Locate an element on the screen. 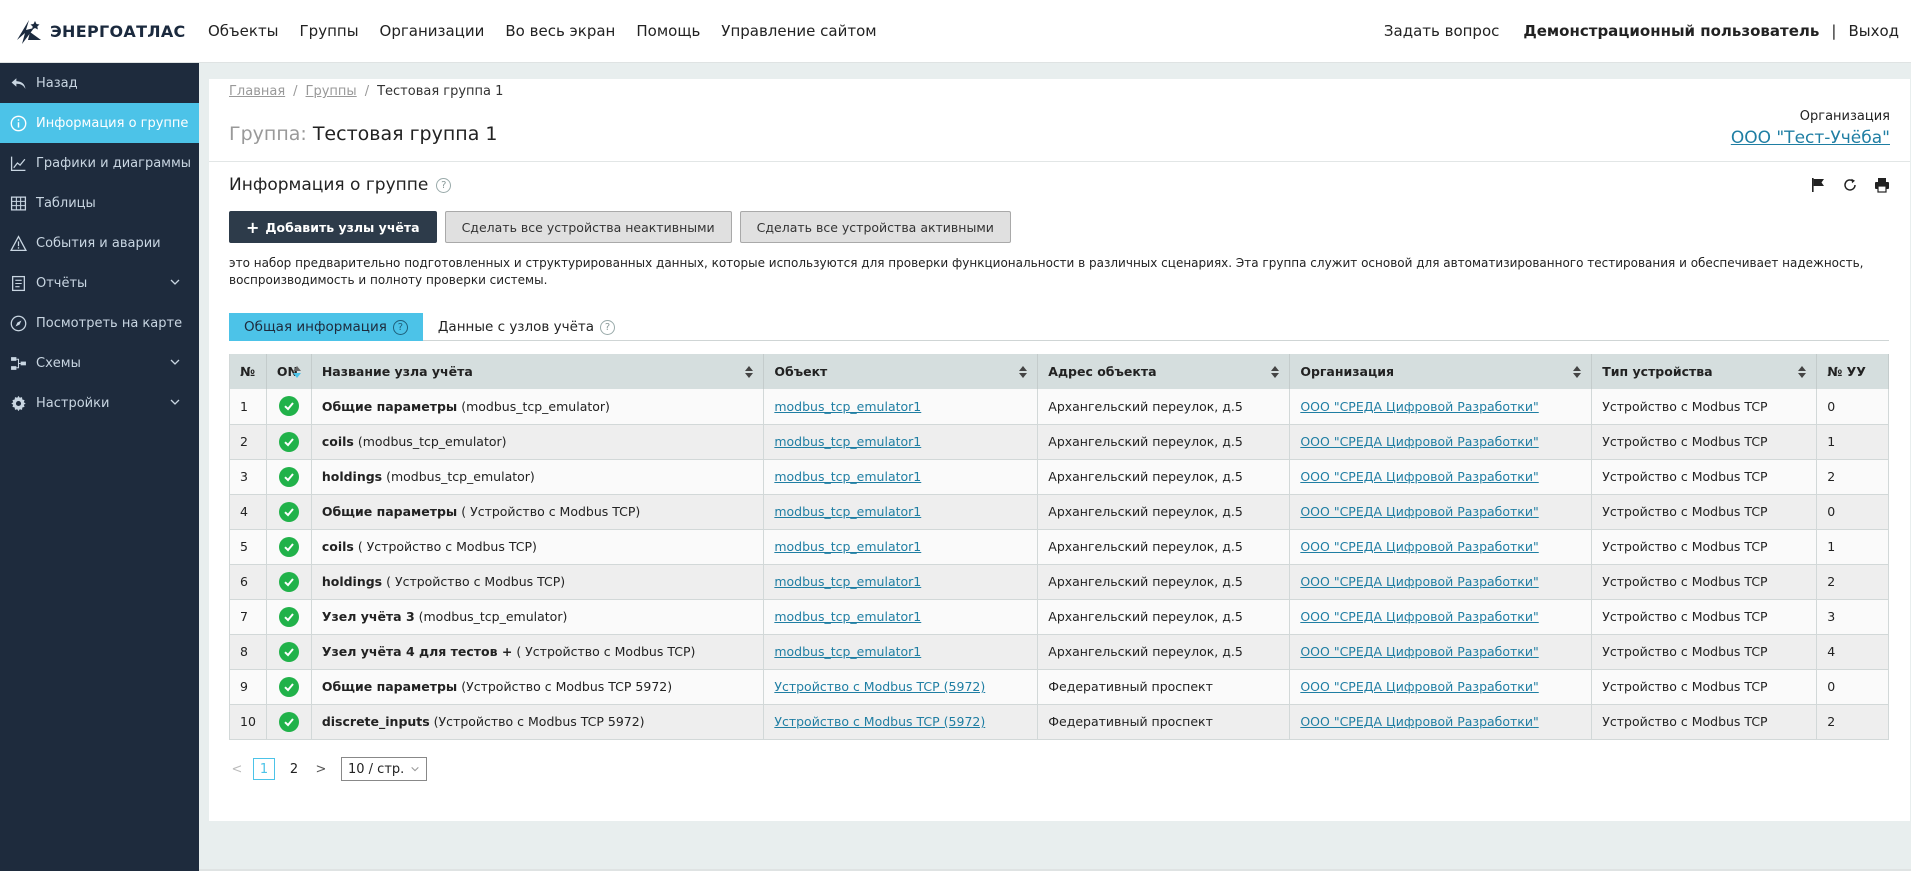 This screenshot has width=1911, height=871. page-size-select: 10 / стр. is located at coordinates (384, 769).